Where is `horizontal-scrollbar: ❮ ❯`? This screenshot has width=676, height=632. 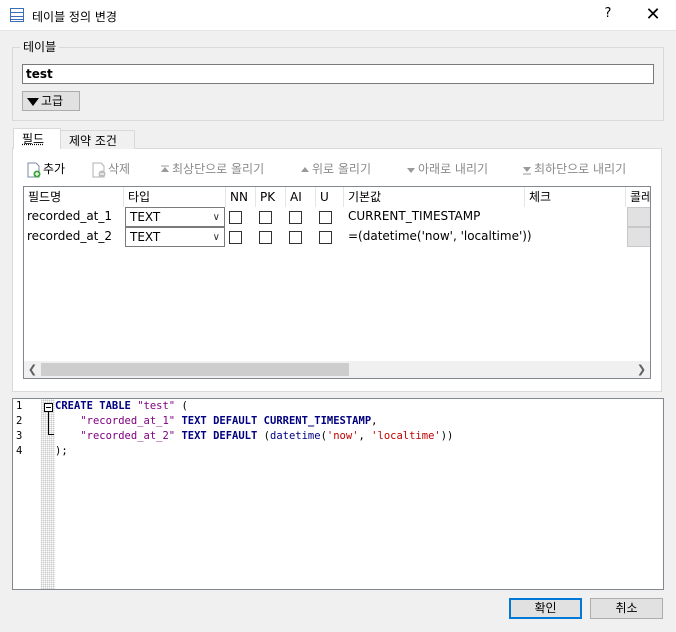 horizontal-scrollbar: ❮ ❯ is located at coordinates (337, 369).